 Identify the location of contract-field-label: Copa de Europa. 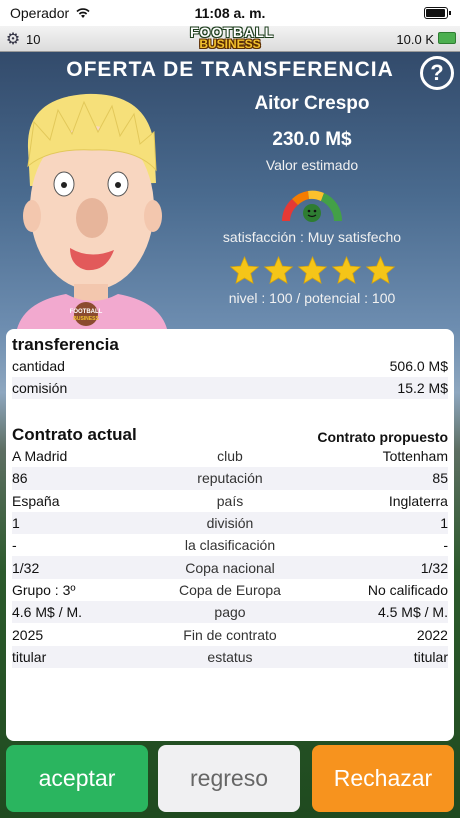
(230, 589).